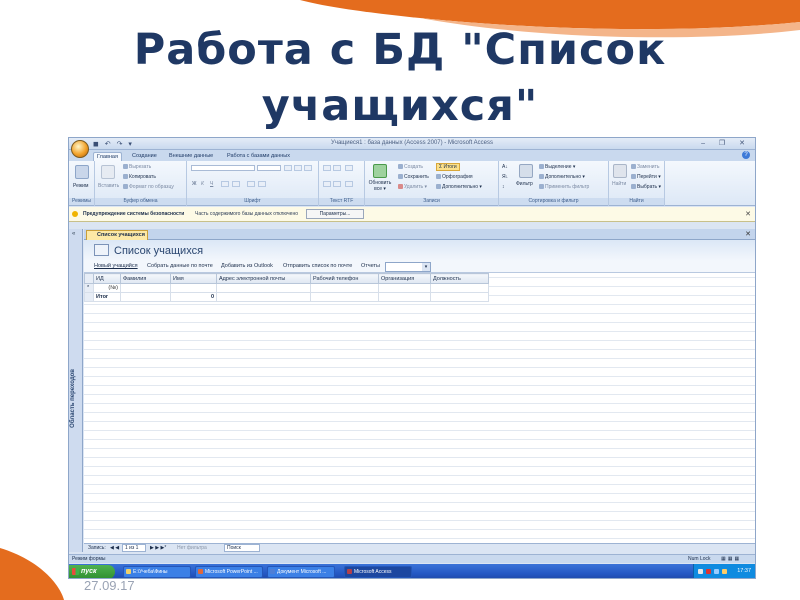 The height and width of the screenshot is (600, 800). What do you see at coordinates (107, 288) in the screenshot?
I see `cell-id-new: (№)` at bounding box center [107, 288].